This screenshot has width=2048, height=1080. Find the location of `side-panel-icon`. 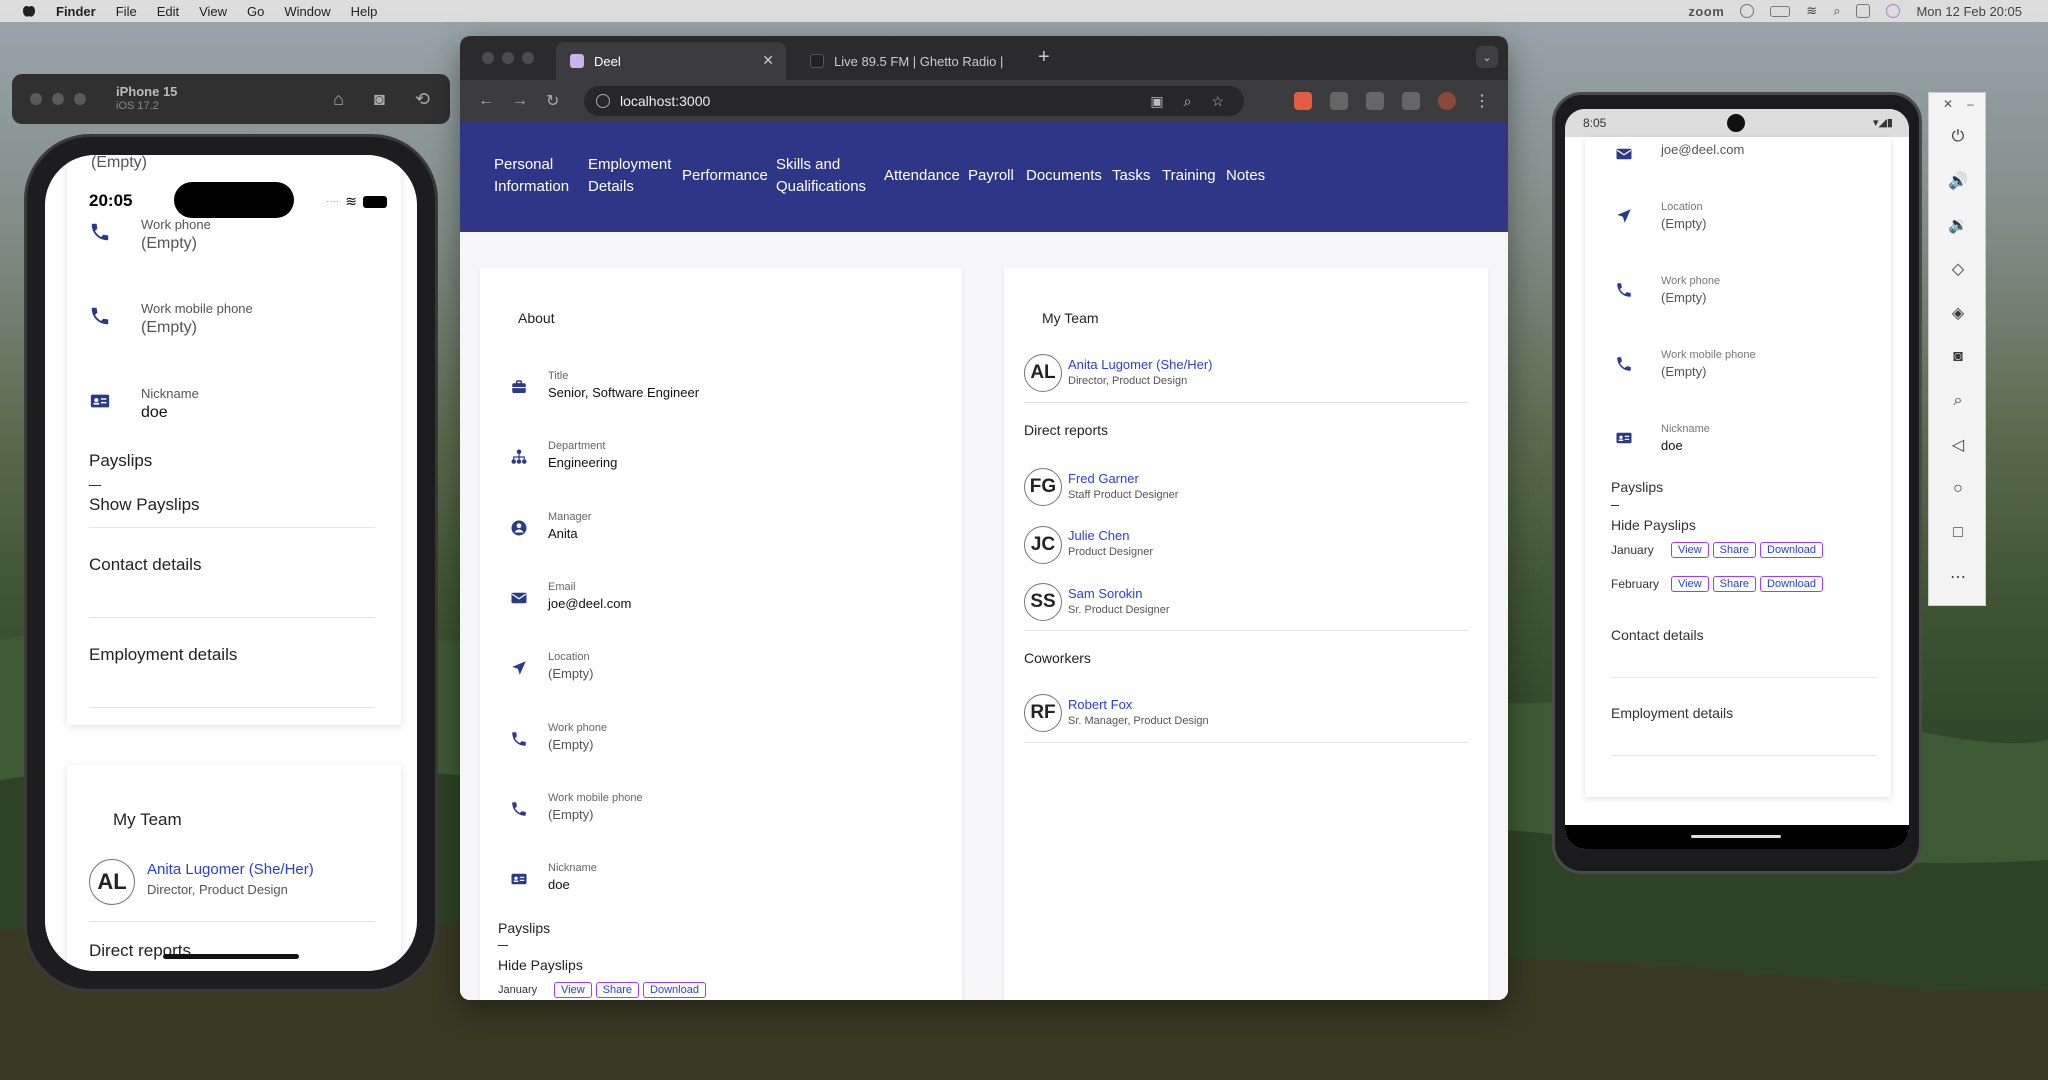

side-panel-icon is located at coordinates (1411, 101).